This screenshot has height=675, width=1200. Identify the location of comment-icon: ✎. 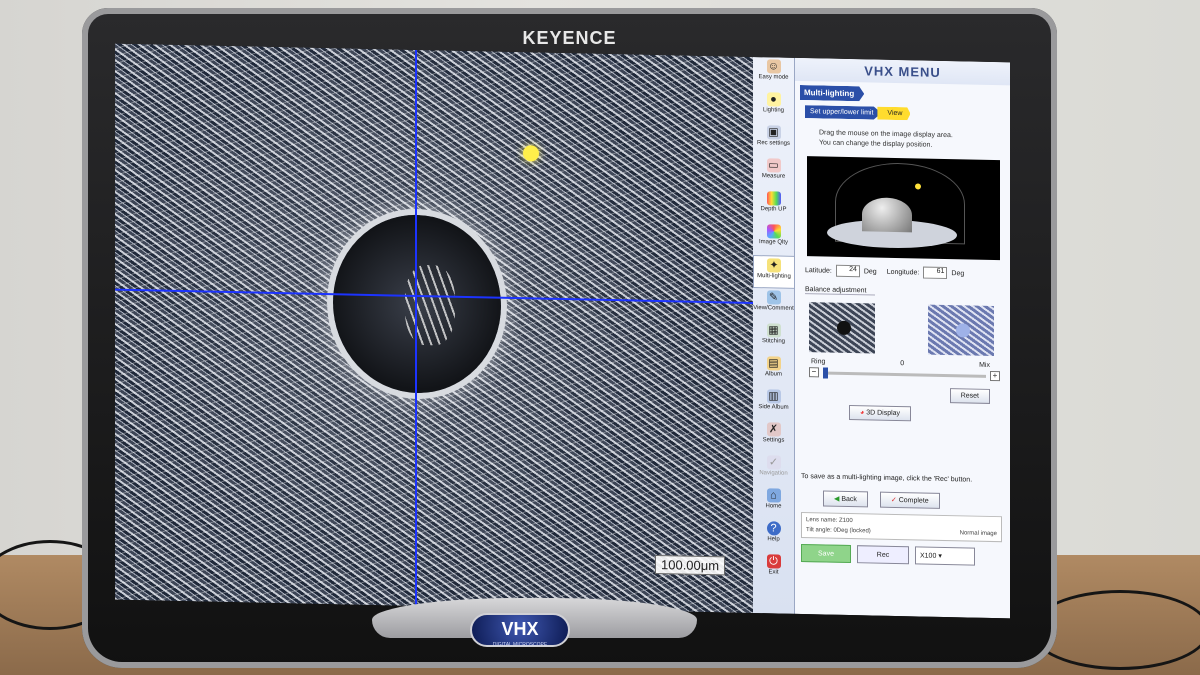
(773, 297).